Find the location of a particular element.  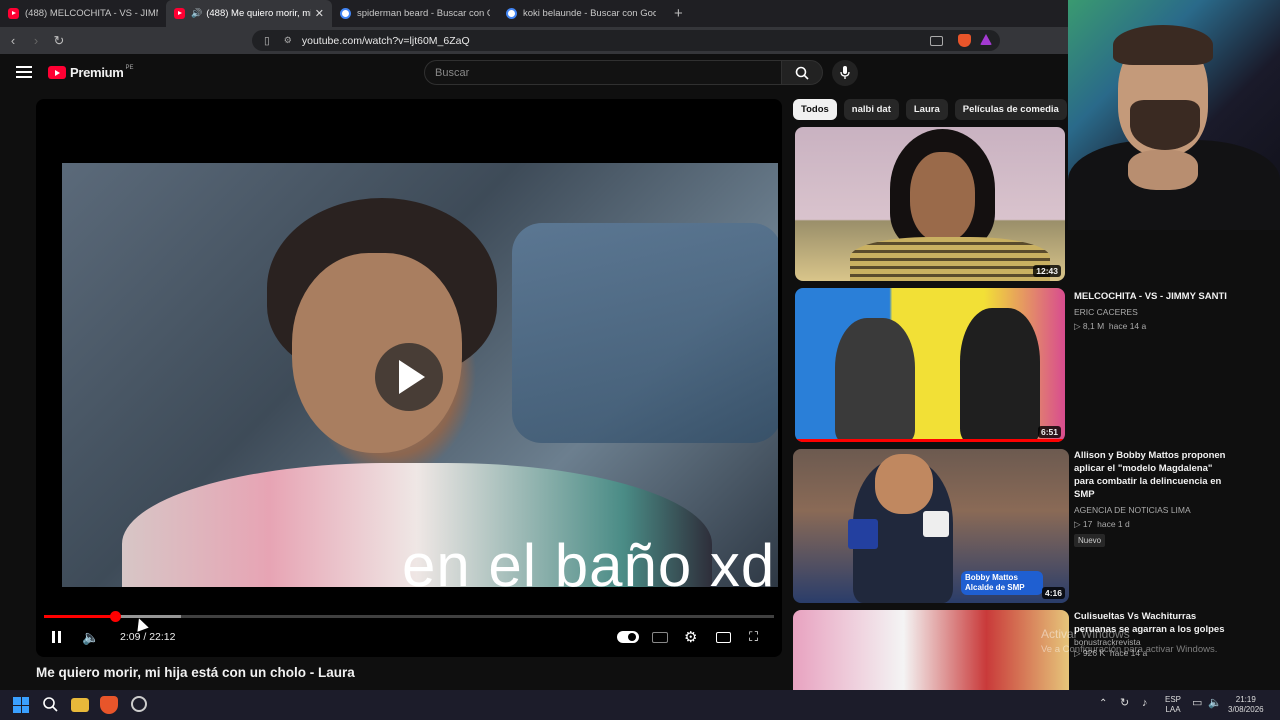

watermark-line-1: Activar Windows is located at coordinates (1085, 634).